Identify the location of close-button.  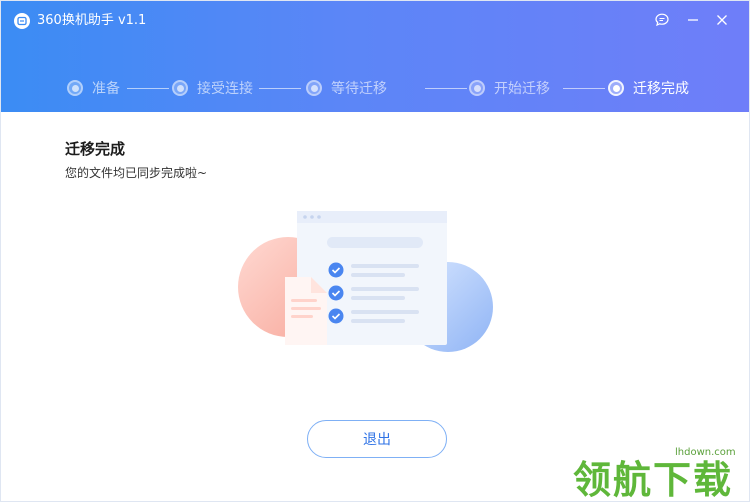
(722, 20).